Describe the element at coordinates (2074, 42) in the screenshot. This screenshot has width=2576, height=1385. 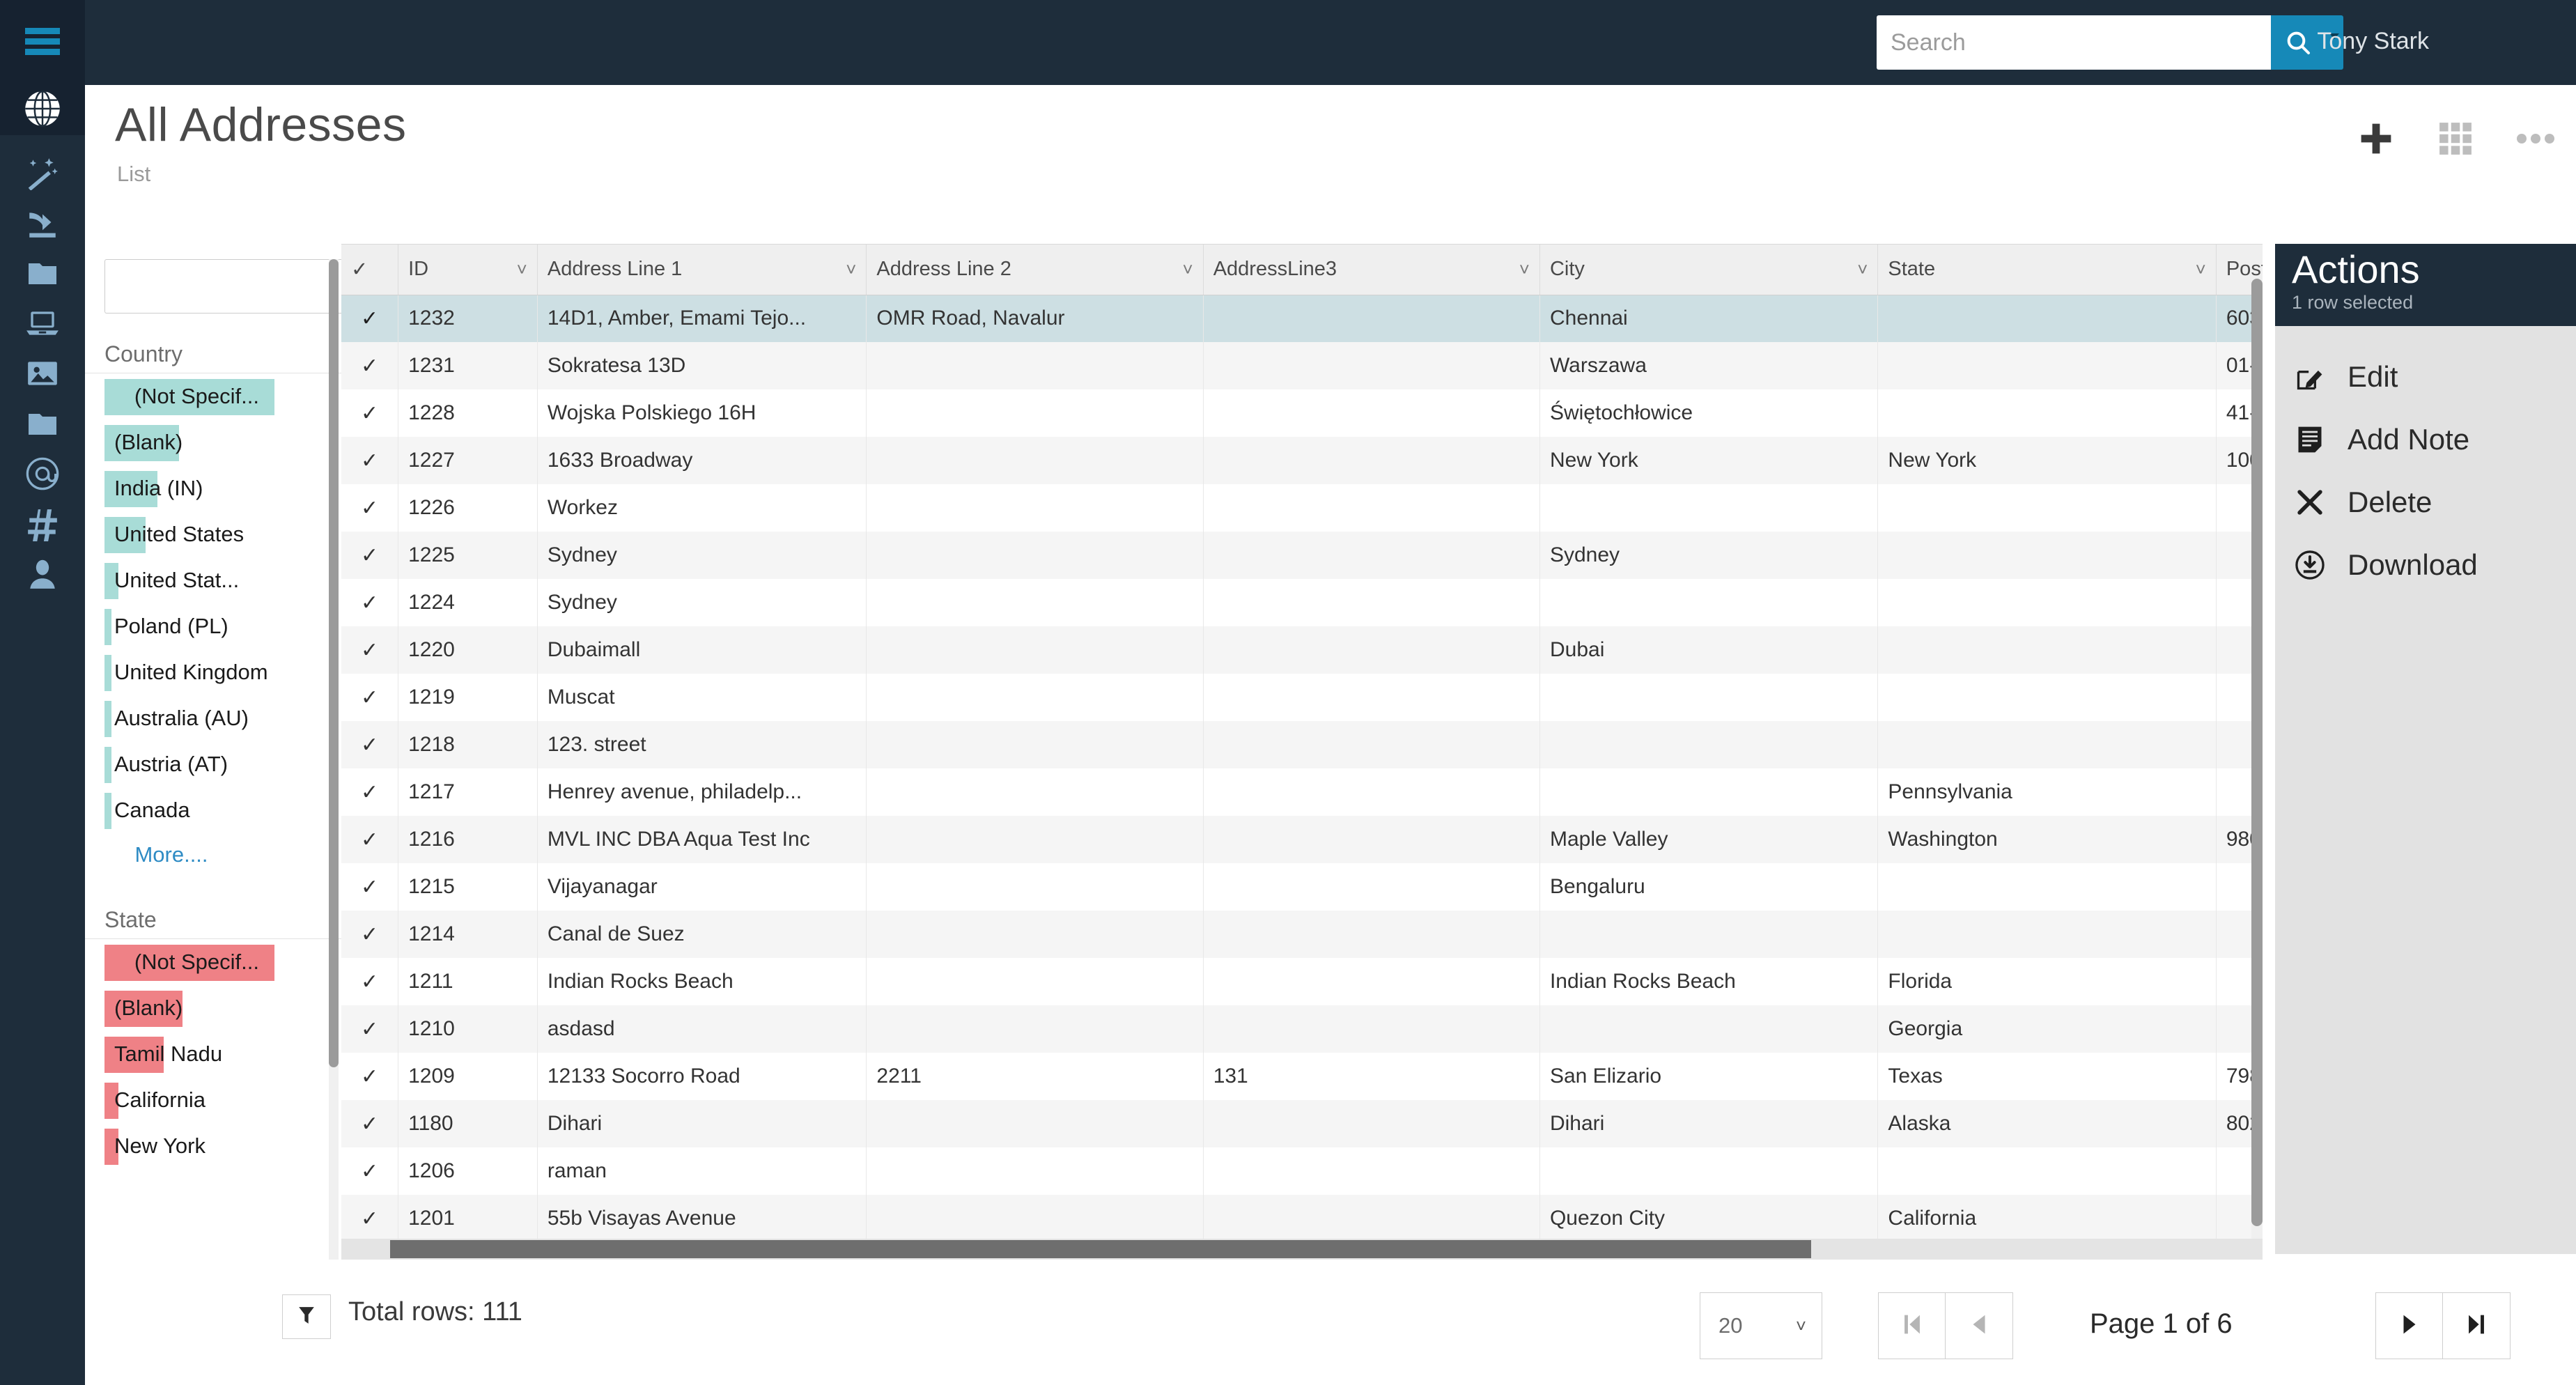
I see `search-input` at that location.